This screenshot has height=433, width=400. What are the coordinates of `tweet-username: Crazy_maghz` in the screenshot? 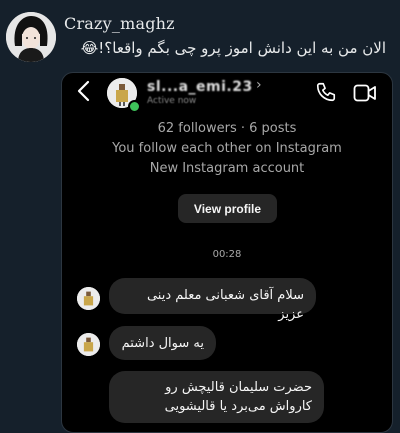 It's located at (119, 23).